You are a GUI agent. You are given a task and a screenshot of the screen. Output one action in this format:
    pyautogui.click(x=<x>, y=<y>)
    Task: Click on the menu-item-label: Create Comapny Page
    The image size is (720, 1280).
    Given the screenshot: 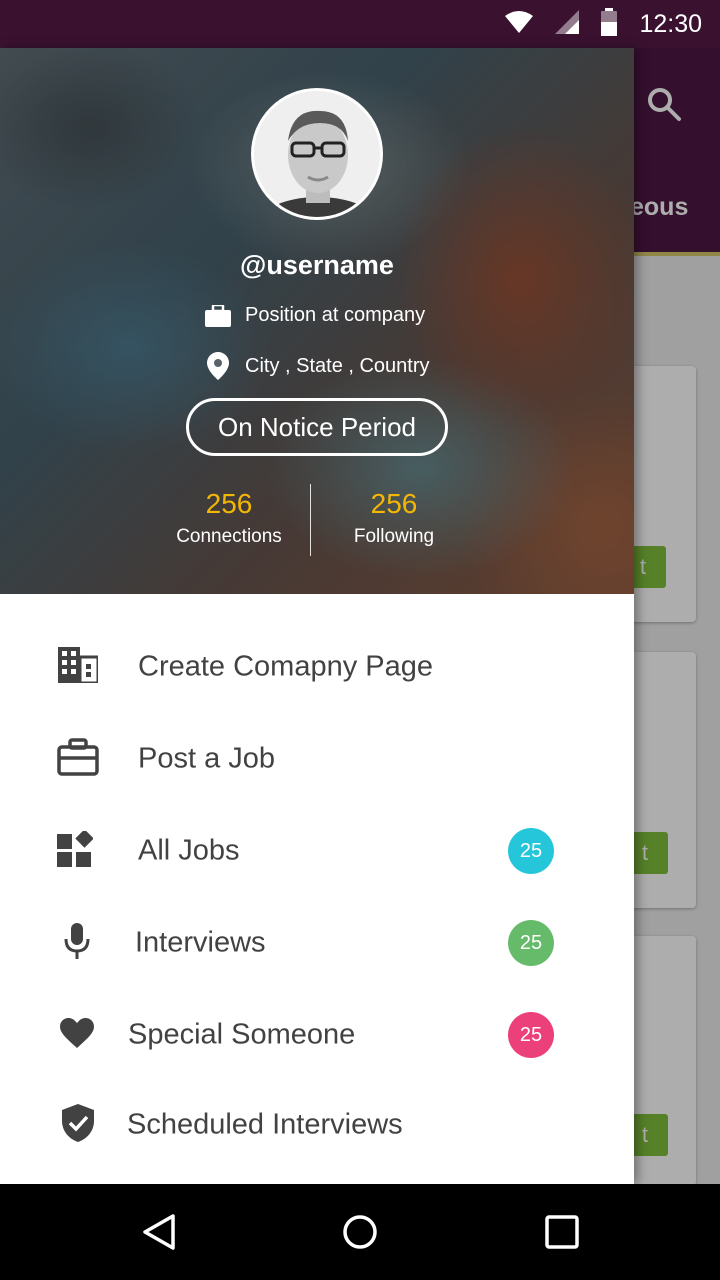 What is the action you would take?
    pyautogui.click(x=285, y=666)
    